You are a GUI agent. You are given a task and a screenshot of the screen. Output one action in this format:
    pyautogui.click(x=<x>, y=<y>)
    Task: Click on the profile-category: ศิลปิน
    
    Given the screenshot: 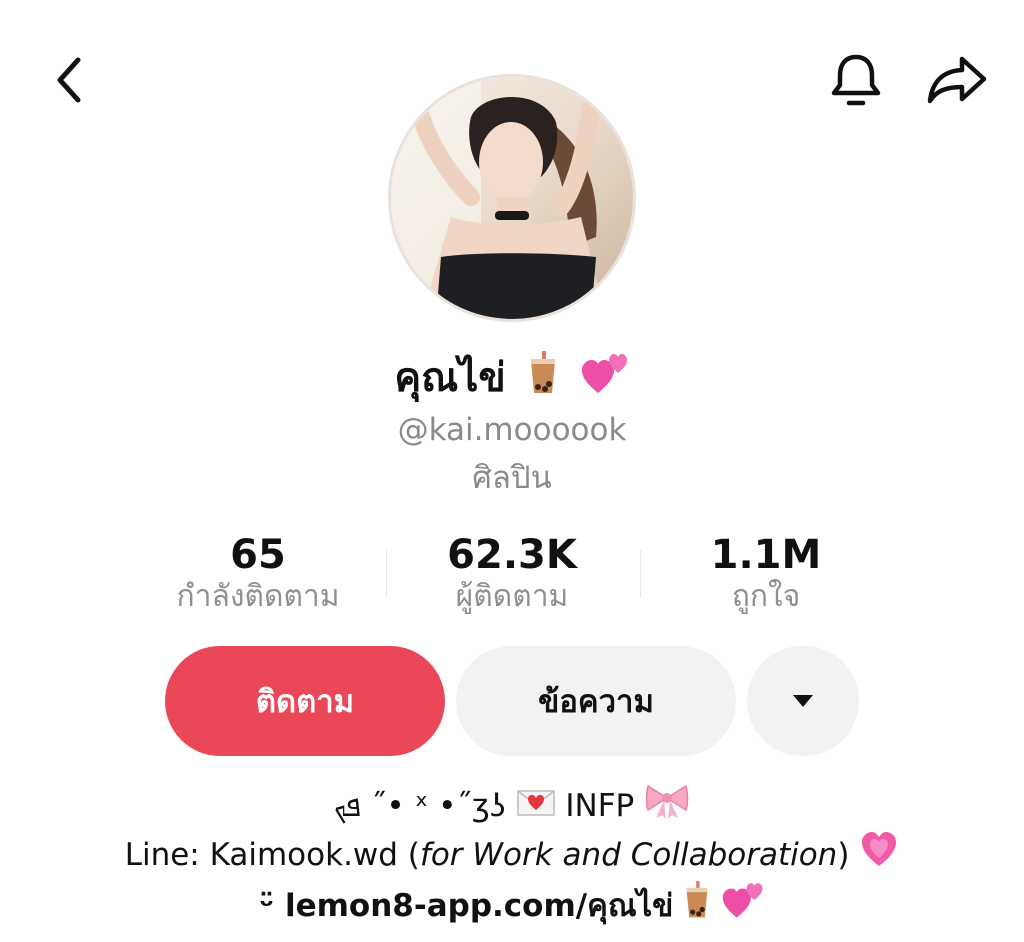 What is the action you would take?
    pyautogui.click(x=512, y=478)
    